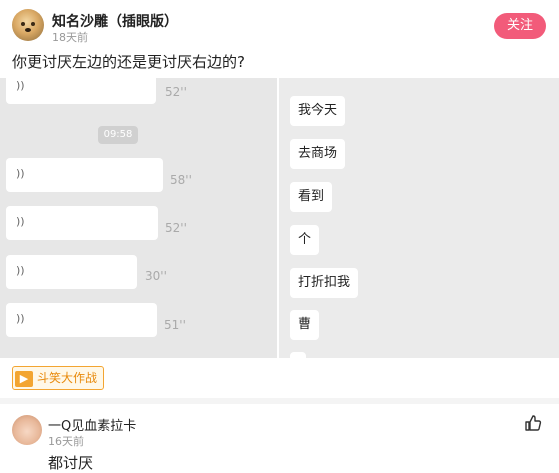  What do you see at coordinates (318, 111) in the screenshot?
I see `text-message: 我今天` at bounding box center [318, 111].